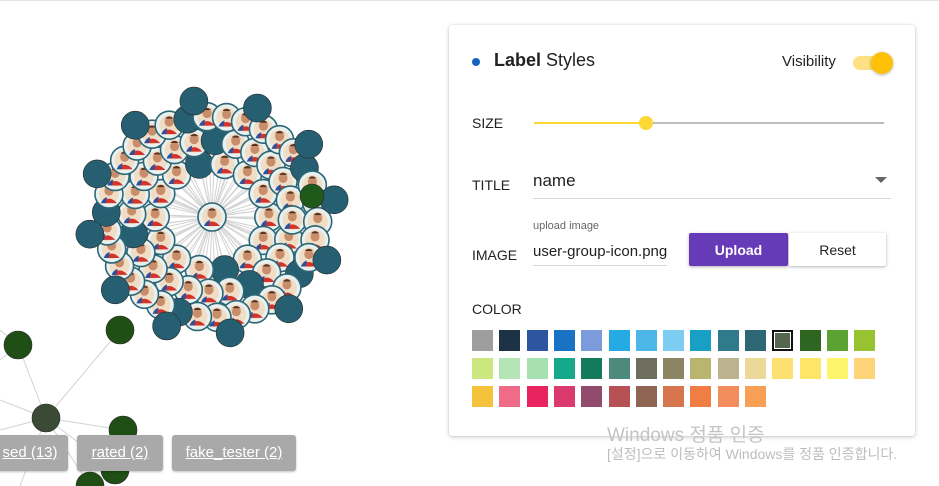 This screenshot has width=939, height=486. What do you see at coordinates (738, 249) in the screenshot?
I see `upload-button: Upload` at bounding box center [738, 249].